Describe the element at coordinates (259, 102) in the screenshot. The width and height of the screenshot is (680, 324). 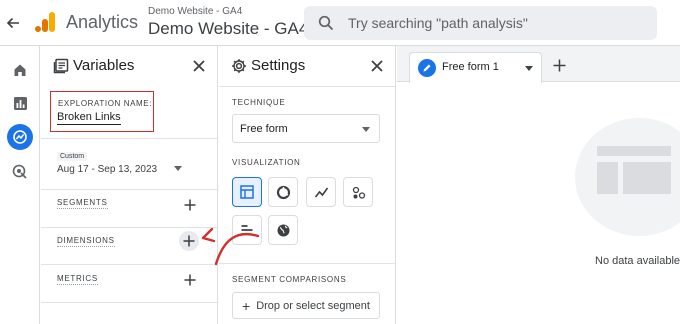
I see `technique-label: TECHNIQUE` at that location.